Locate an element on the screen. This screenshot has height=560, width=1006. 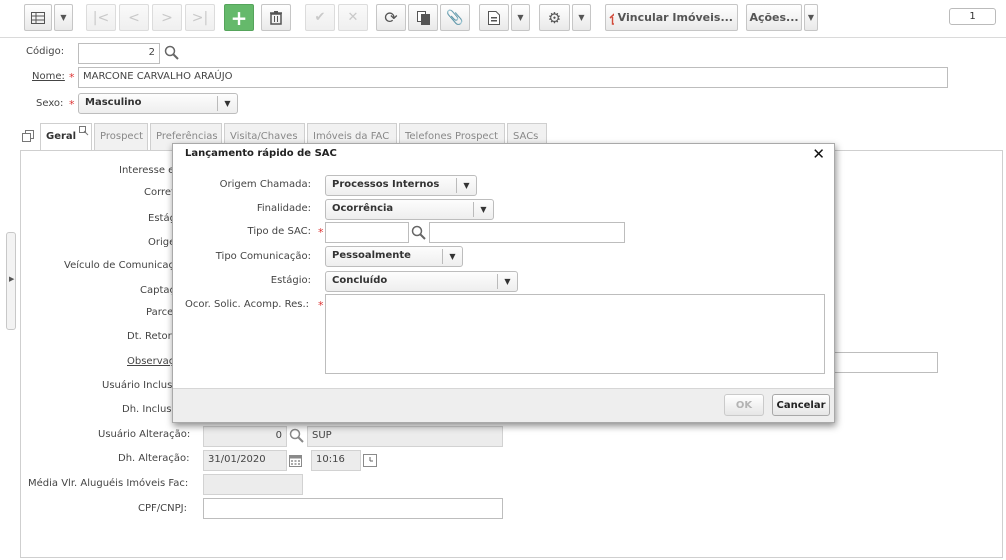
interesse-label: Interesse e is located at coordinates (147, 170).